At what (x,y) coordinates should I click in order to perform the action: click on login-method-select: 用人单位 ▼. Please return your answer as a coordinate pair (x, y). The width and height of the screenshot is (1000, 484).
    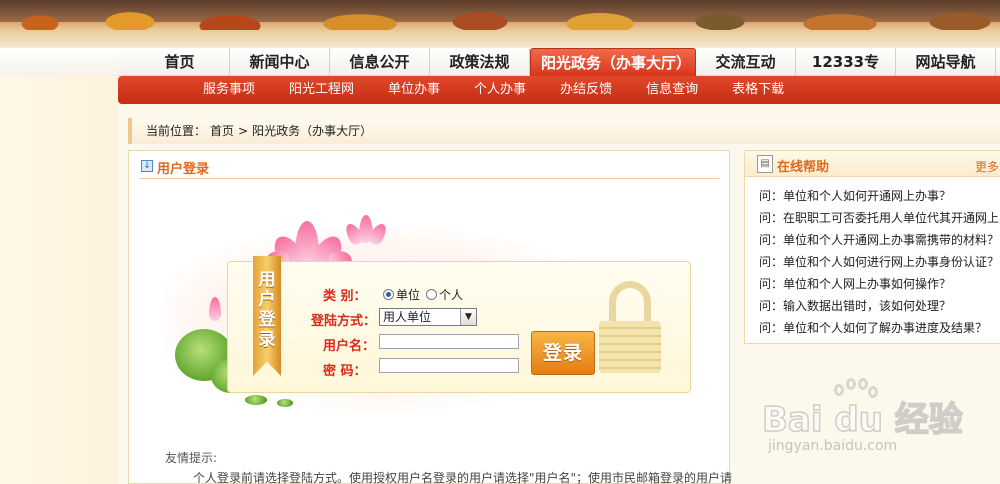
    Looking at the image, I should click on (428, 317).